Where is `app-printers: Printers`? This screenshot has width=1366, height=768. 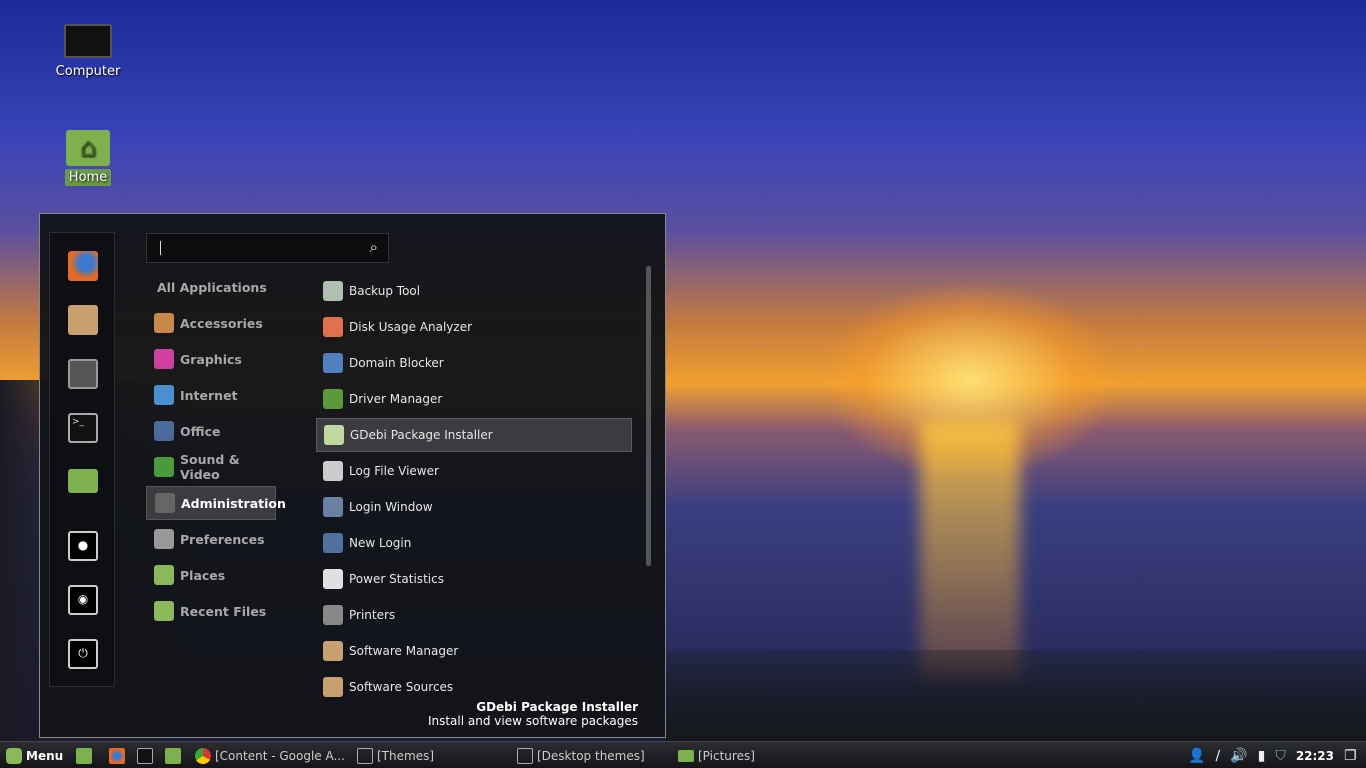 app-printers: Printers is located at coordinates (474, 615).